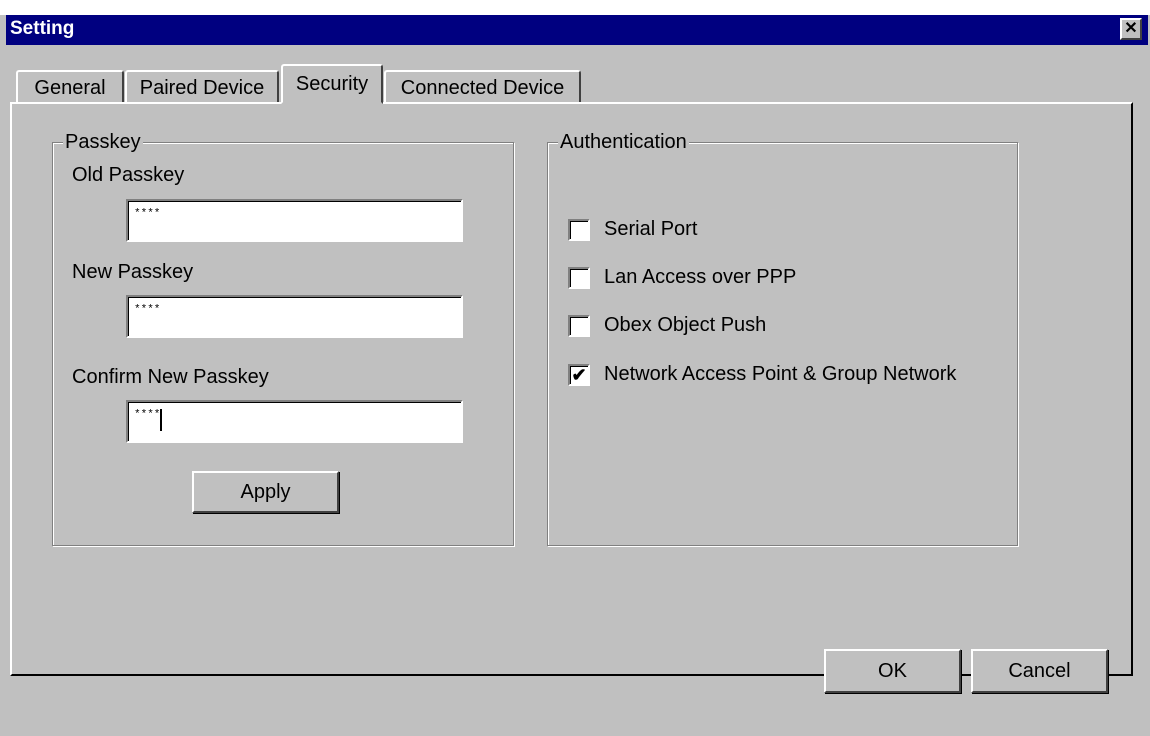  I want to click on new-passkey-value: ****, so click(147, 310).